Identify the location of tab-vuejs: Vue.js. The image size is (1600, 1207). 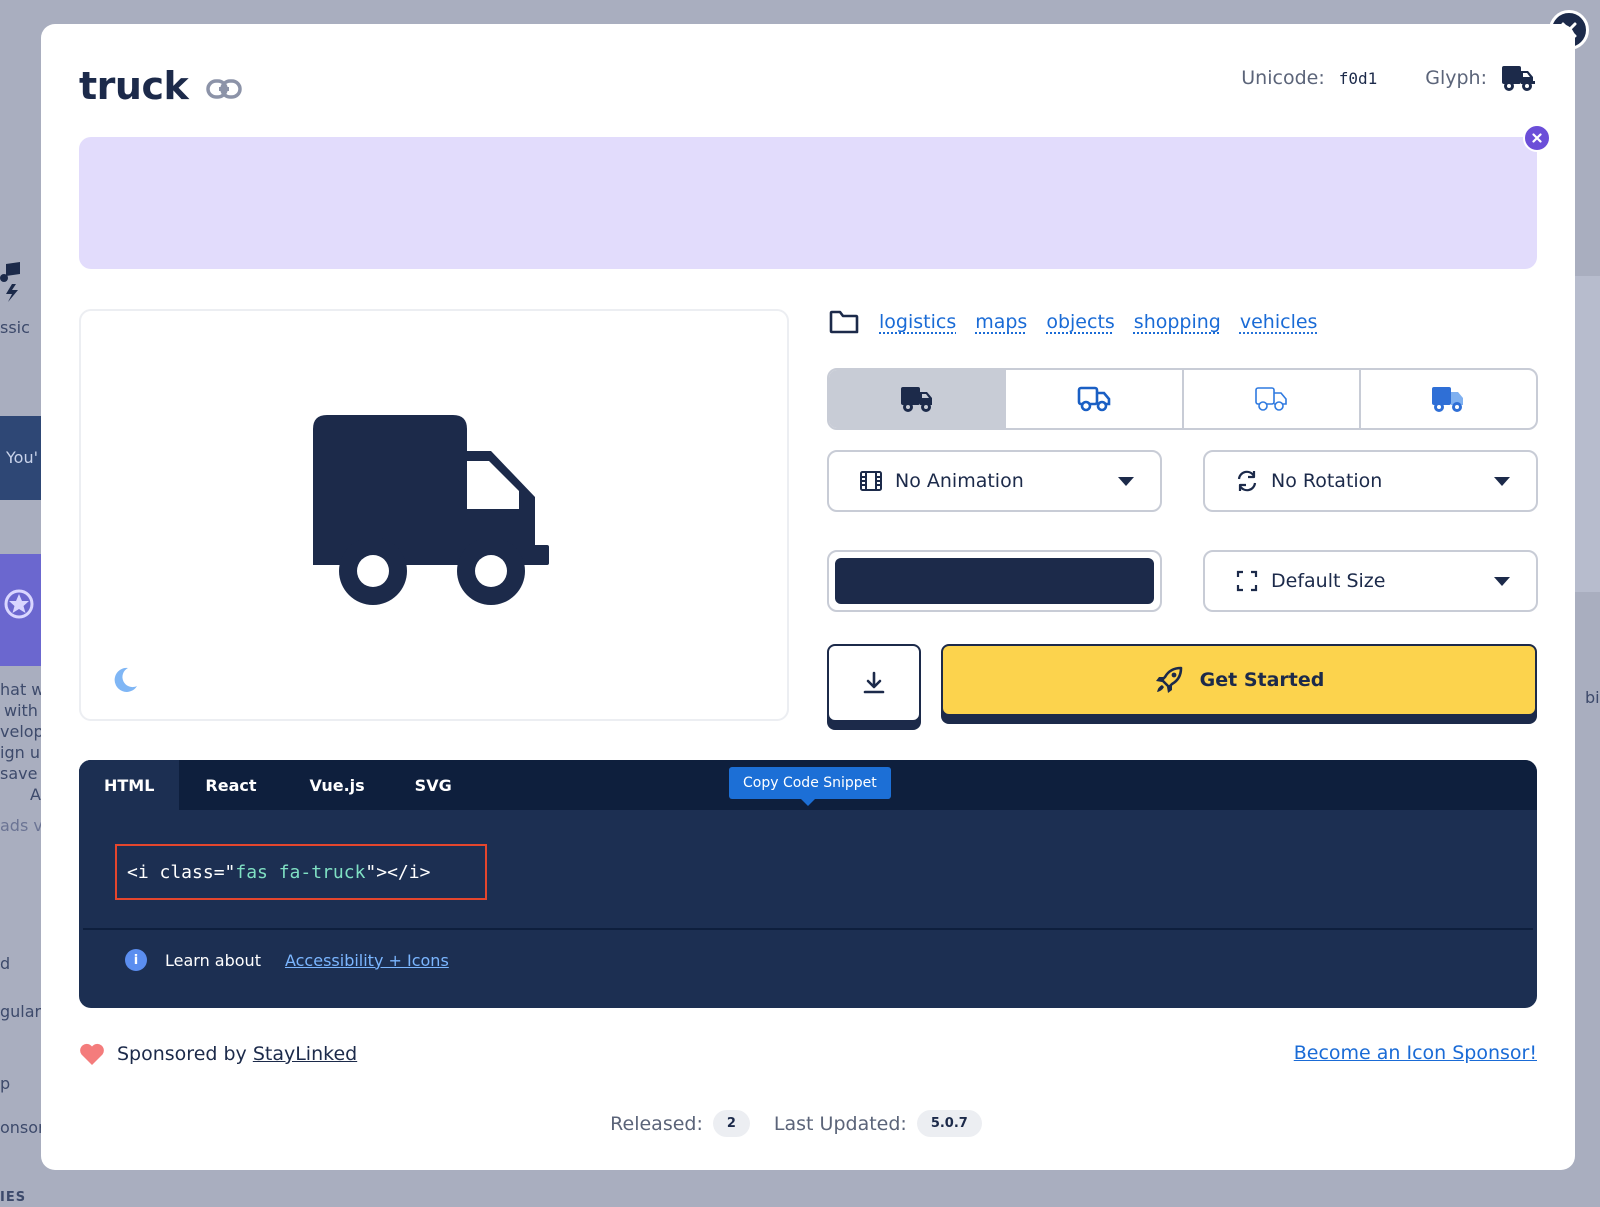
(337, 785).